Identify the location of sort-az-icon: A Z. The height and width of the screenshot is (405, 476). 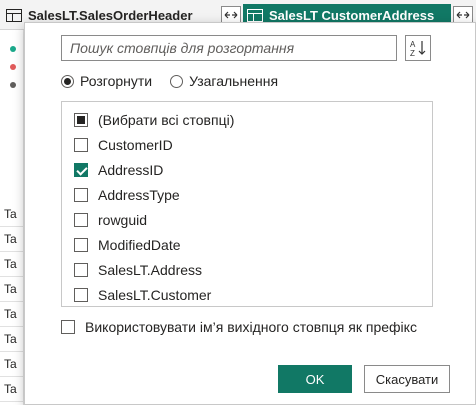
(418, 48).